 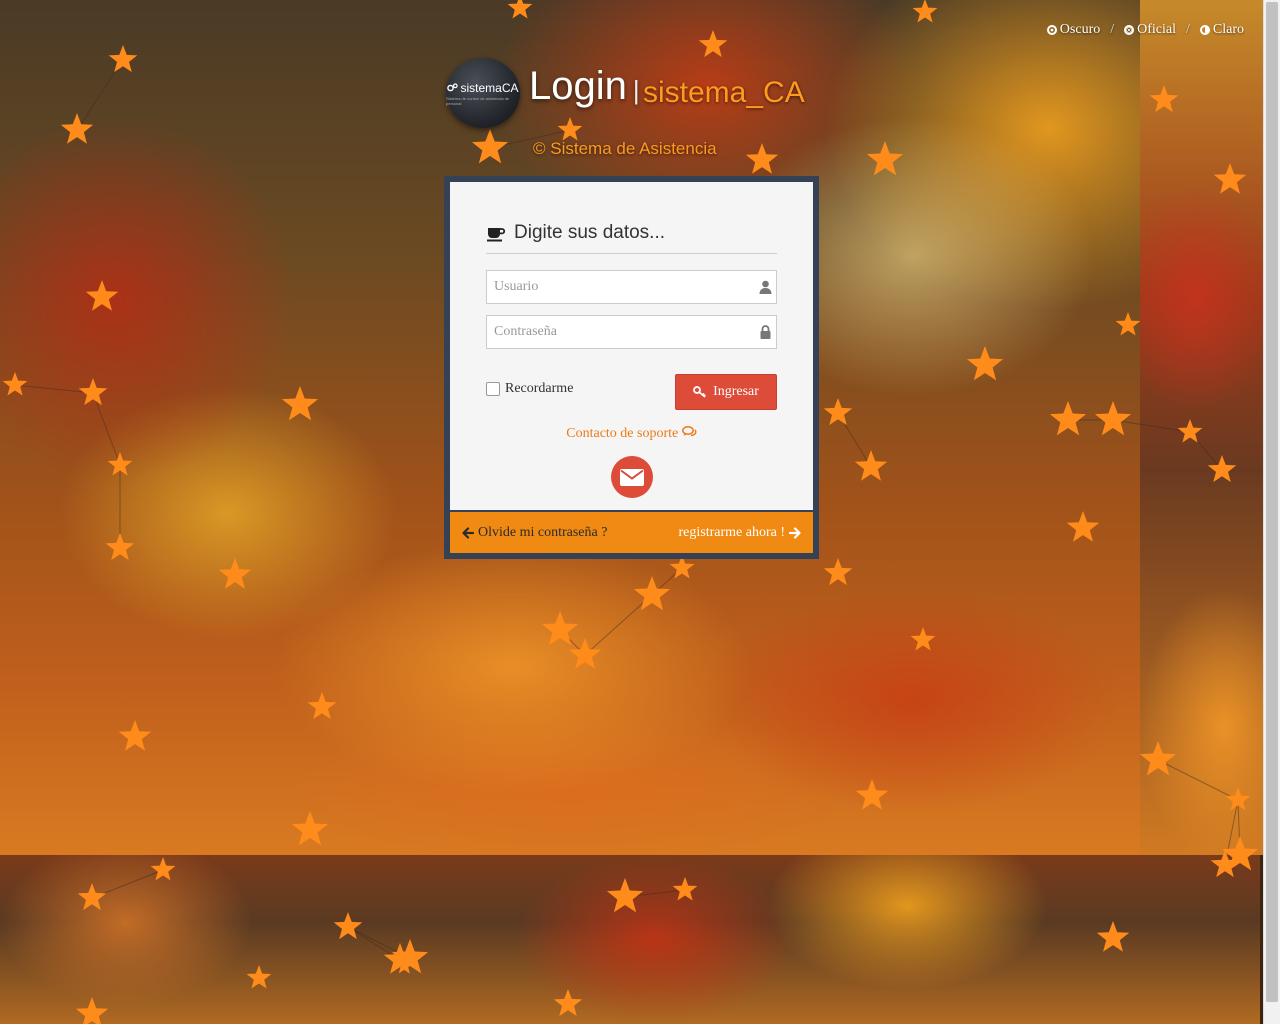 I want to click on lock-icon, so click(x=765, y=332).